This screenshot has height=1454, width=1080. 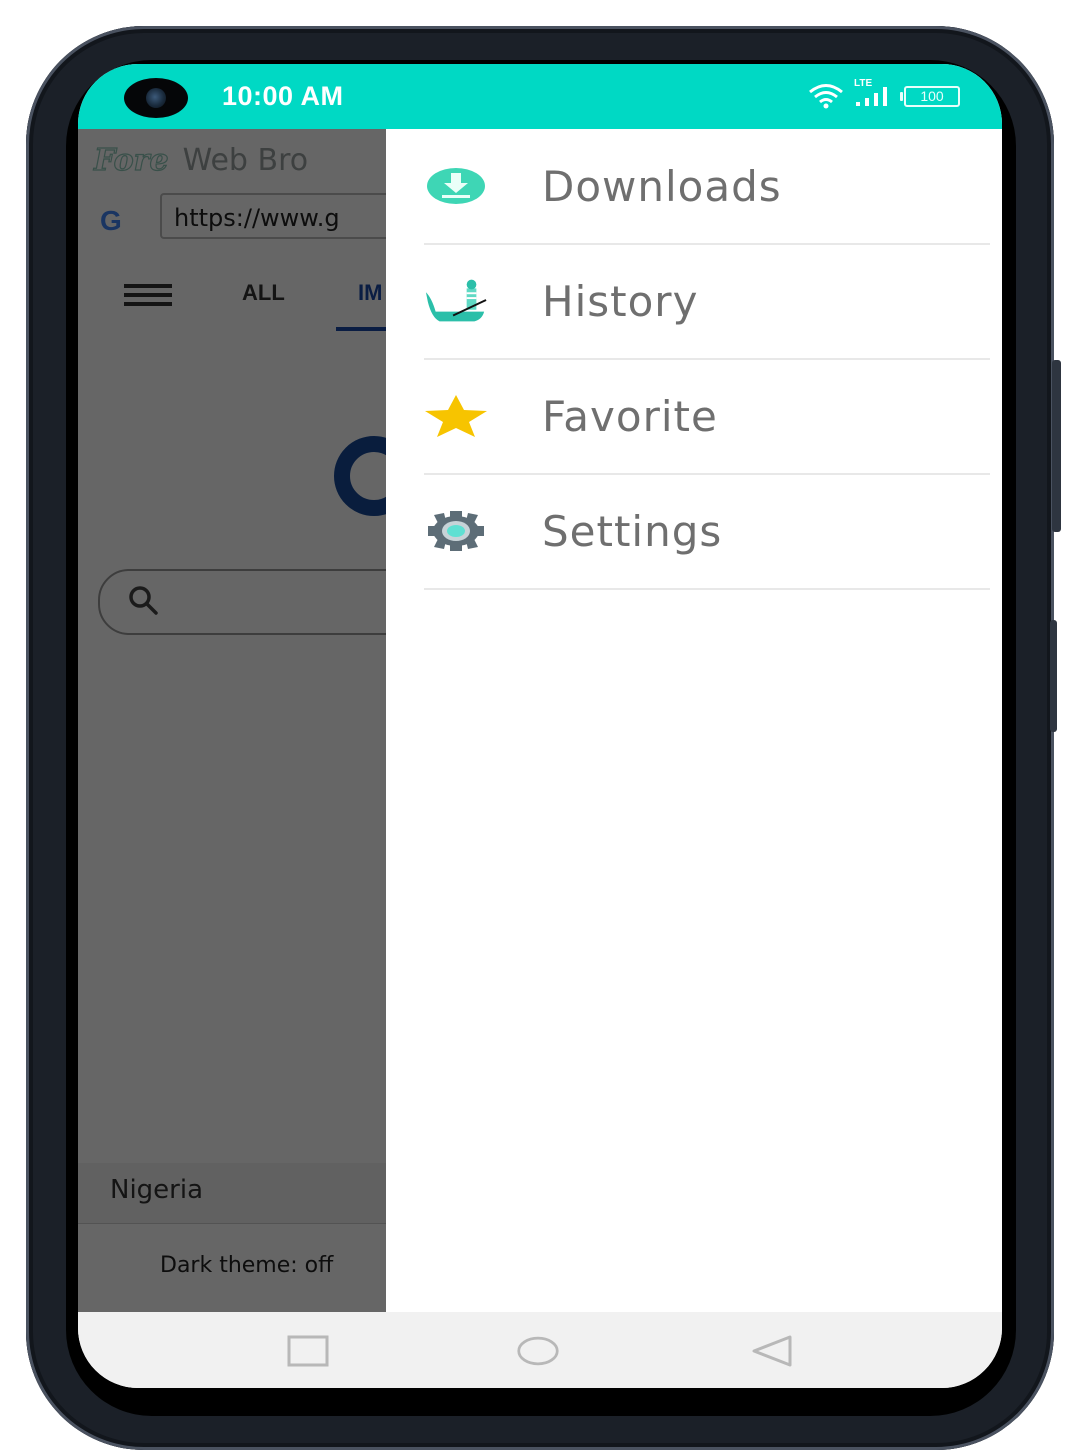 I want to click on drawer-item-label: Favorite, so click(x=630, y=416).